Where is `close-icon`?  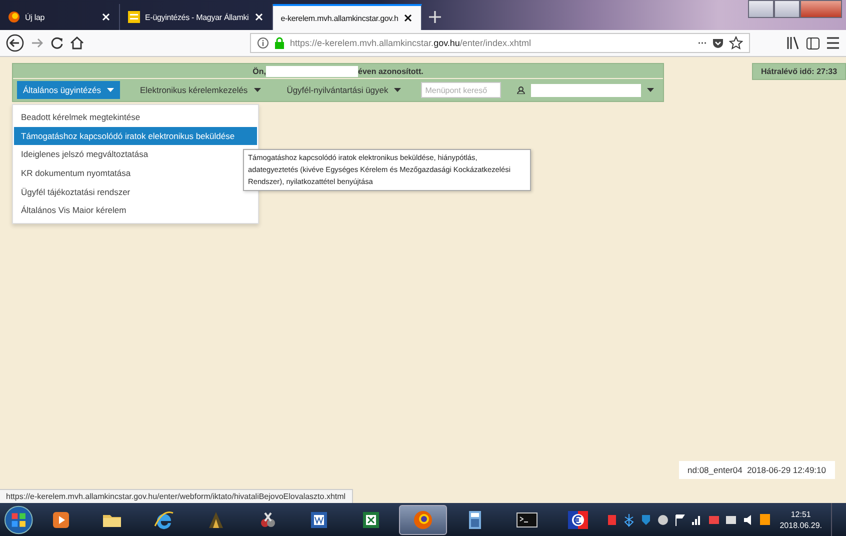
close-icon is located at coordinates (408, 18).